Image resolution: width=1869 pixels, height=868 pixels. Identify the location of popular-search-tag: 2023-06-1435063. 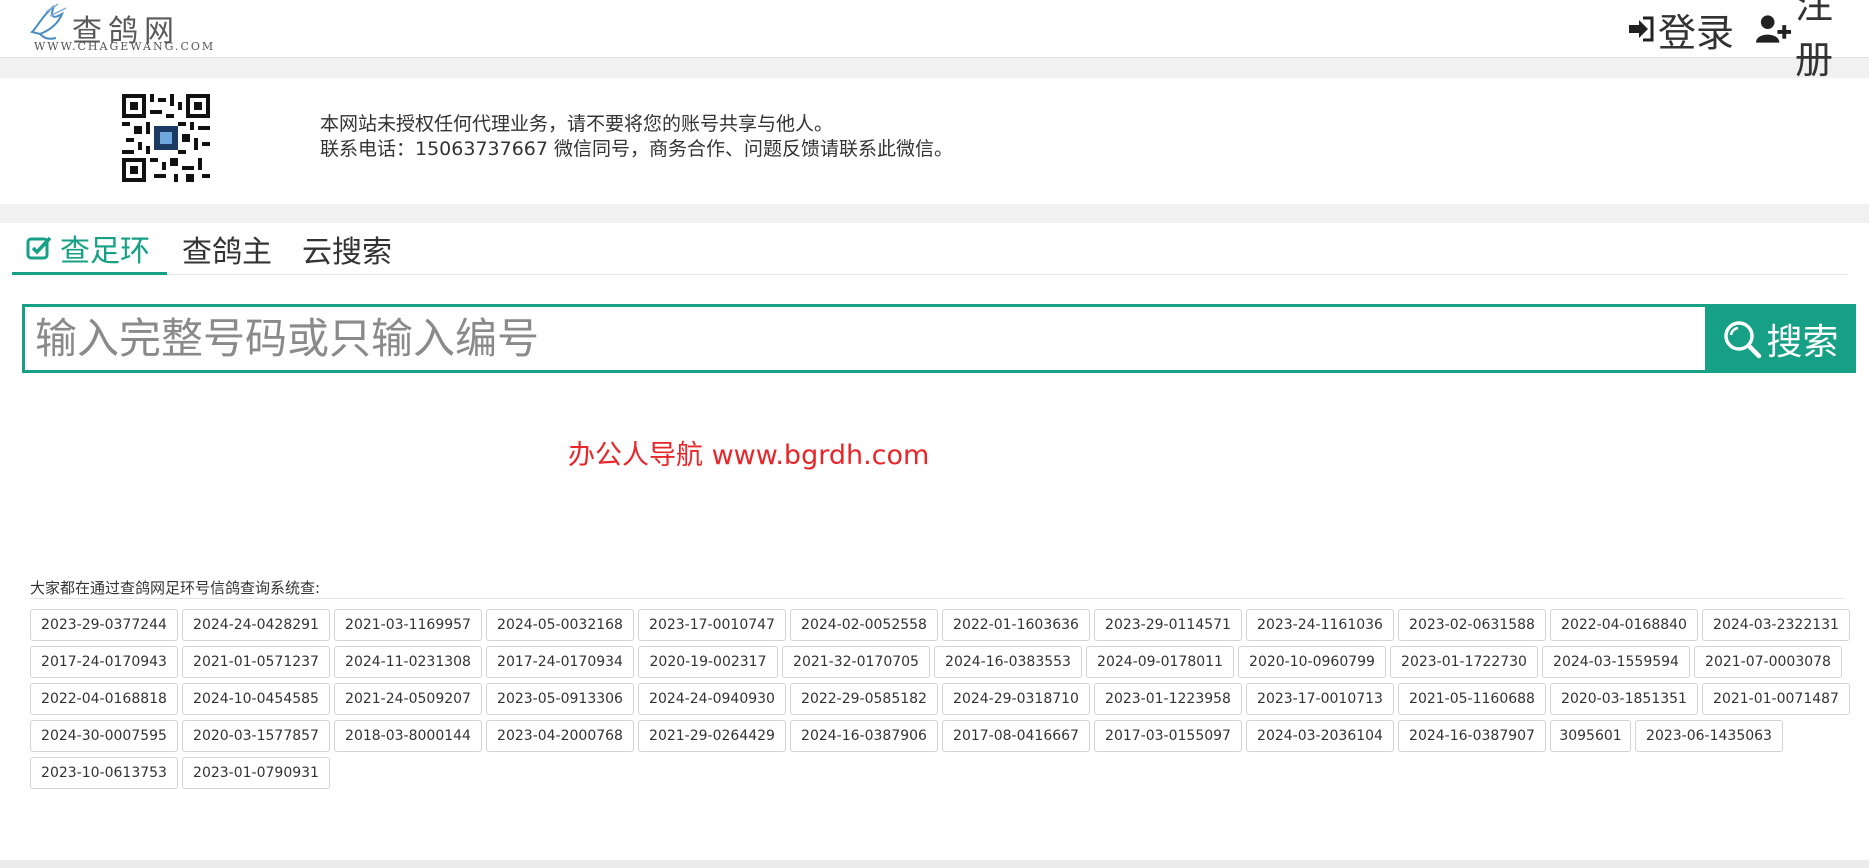
(1709, 736).